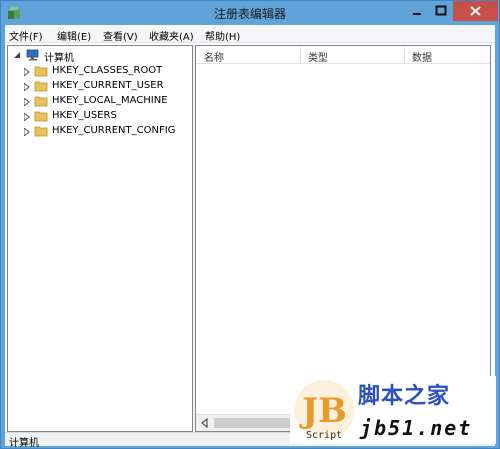  I want to click on maximize-button, so click(441, 11).